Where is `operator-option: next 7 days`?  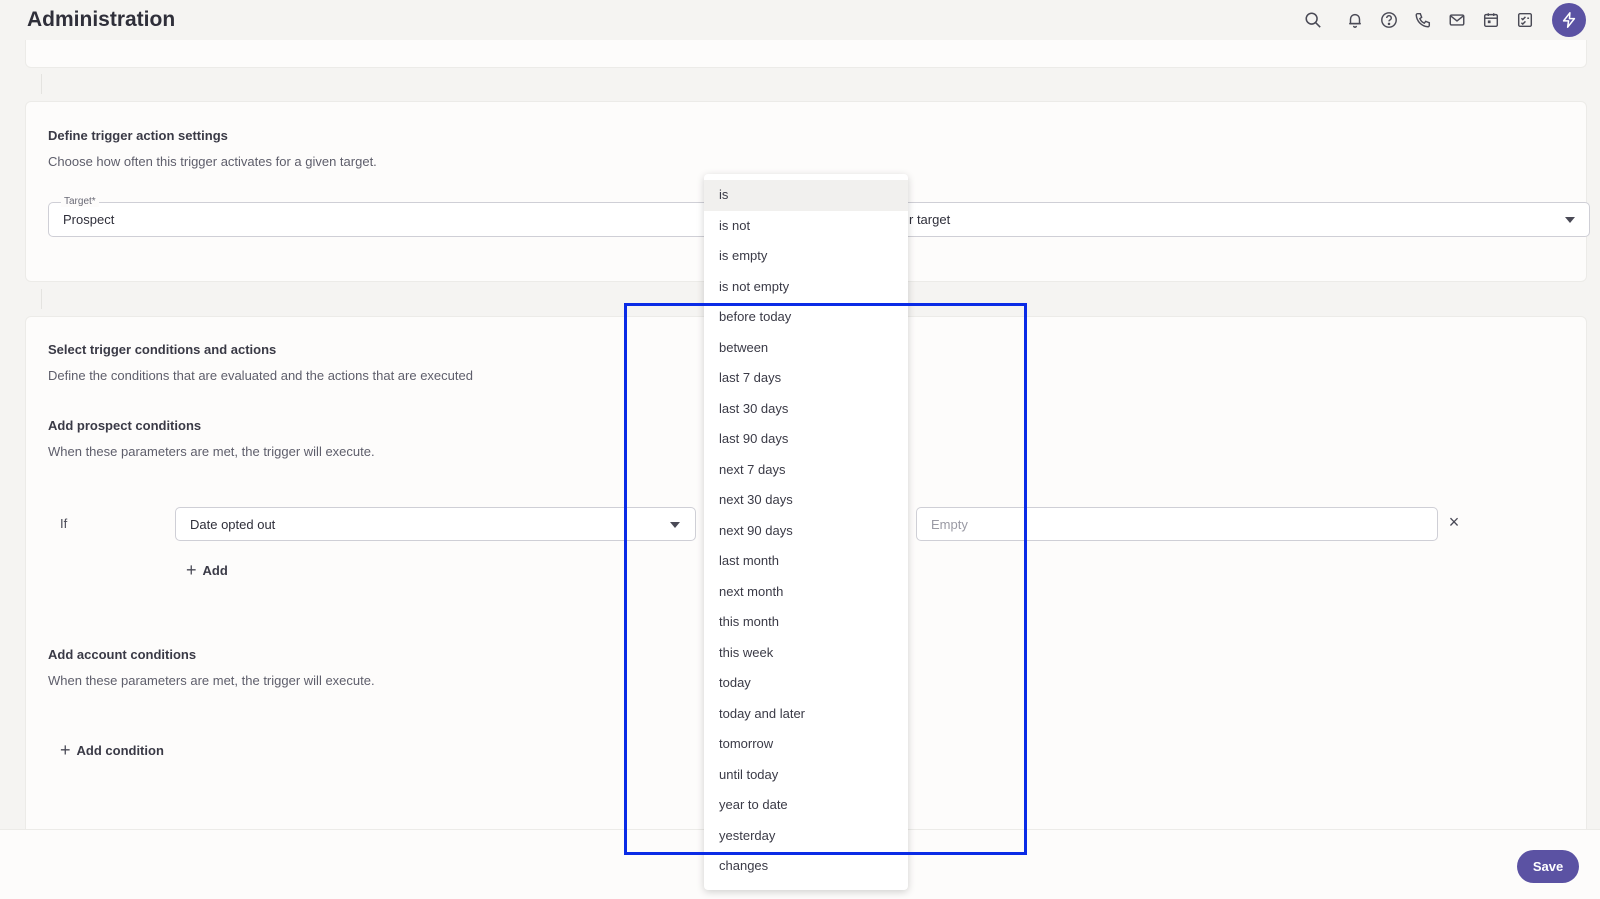
operator-option: next 7 days is located at coordinates (806, 470).